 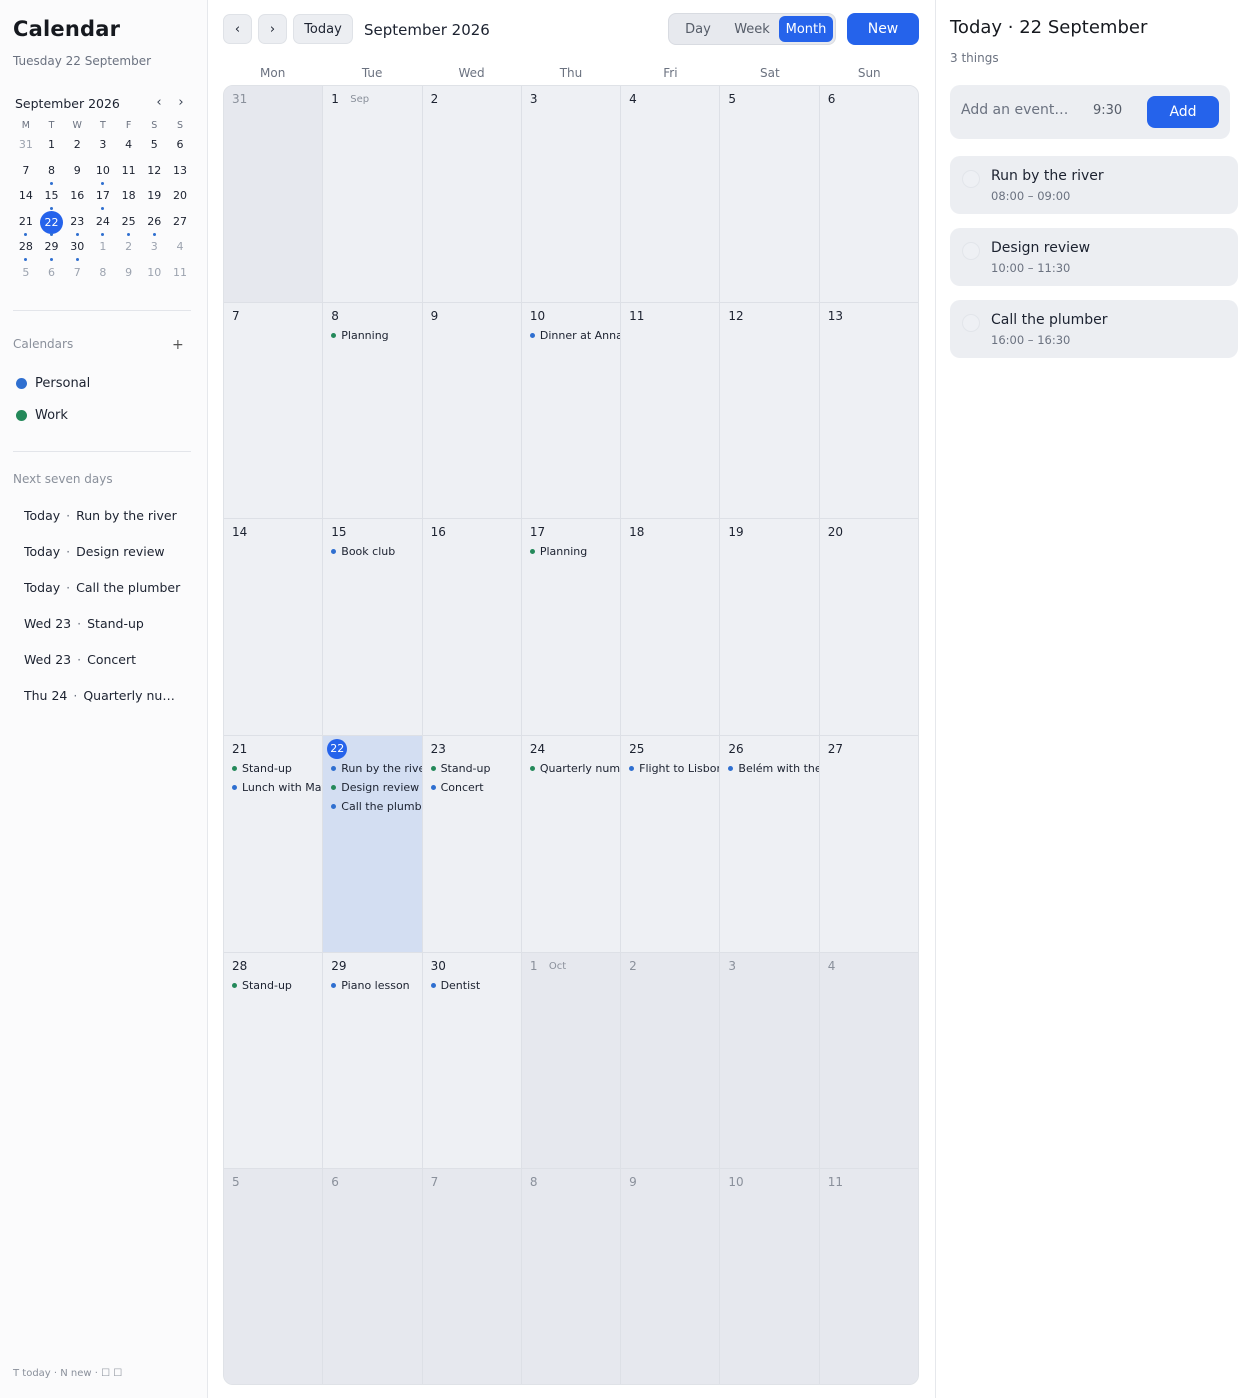 What do you see at coordinates (104, 551) in the screenshot?
I see `upcoming-item: Today · Design review` at bounding box center [104, 551].